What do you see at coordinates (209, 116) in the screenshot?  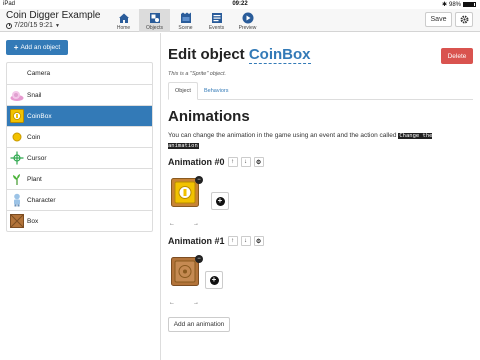 I see `animations-heading: Animations` at bounding box center [209, 116].